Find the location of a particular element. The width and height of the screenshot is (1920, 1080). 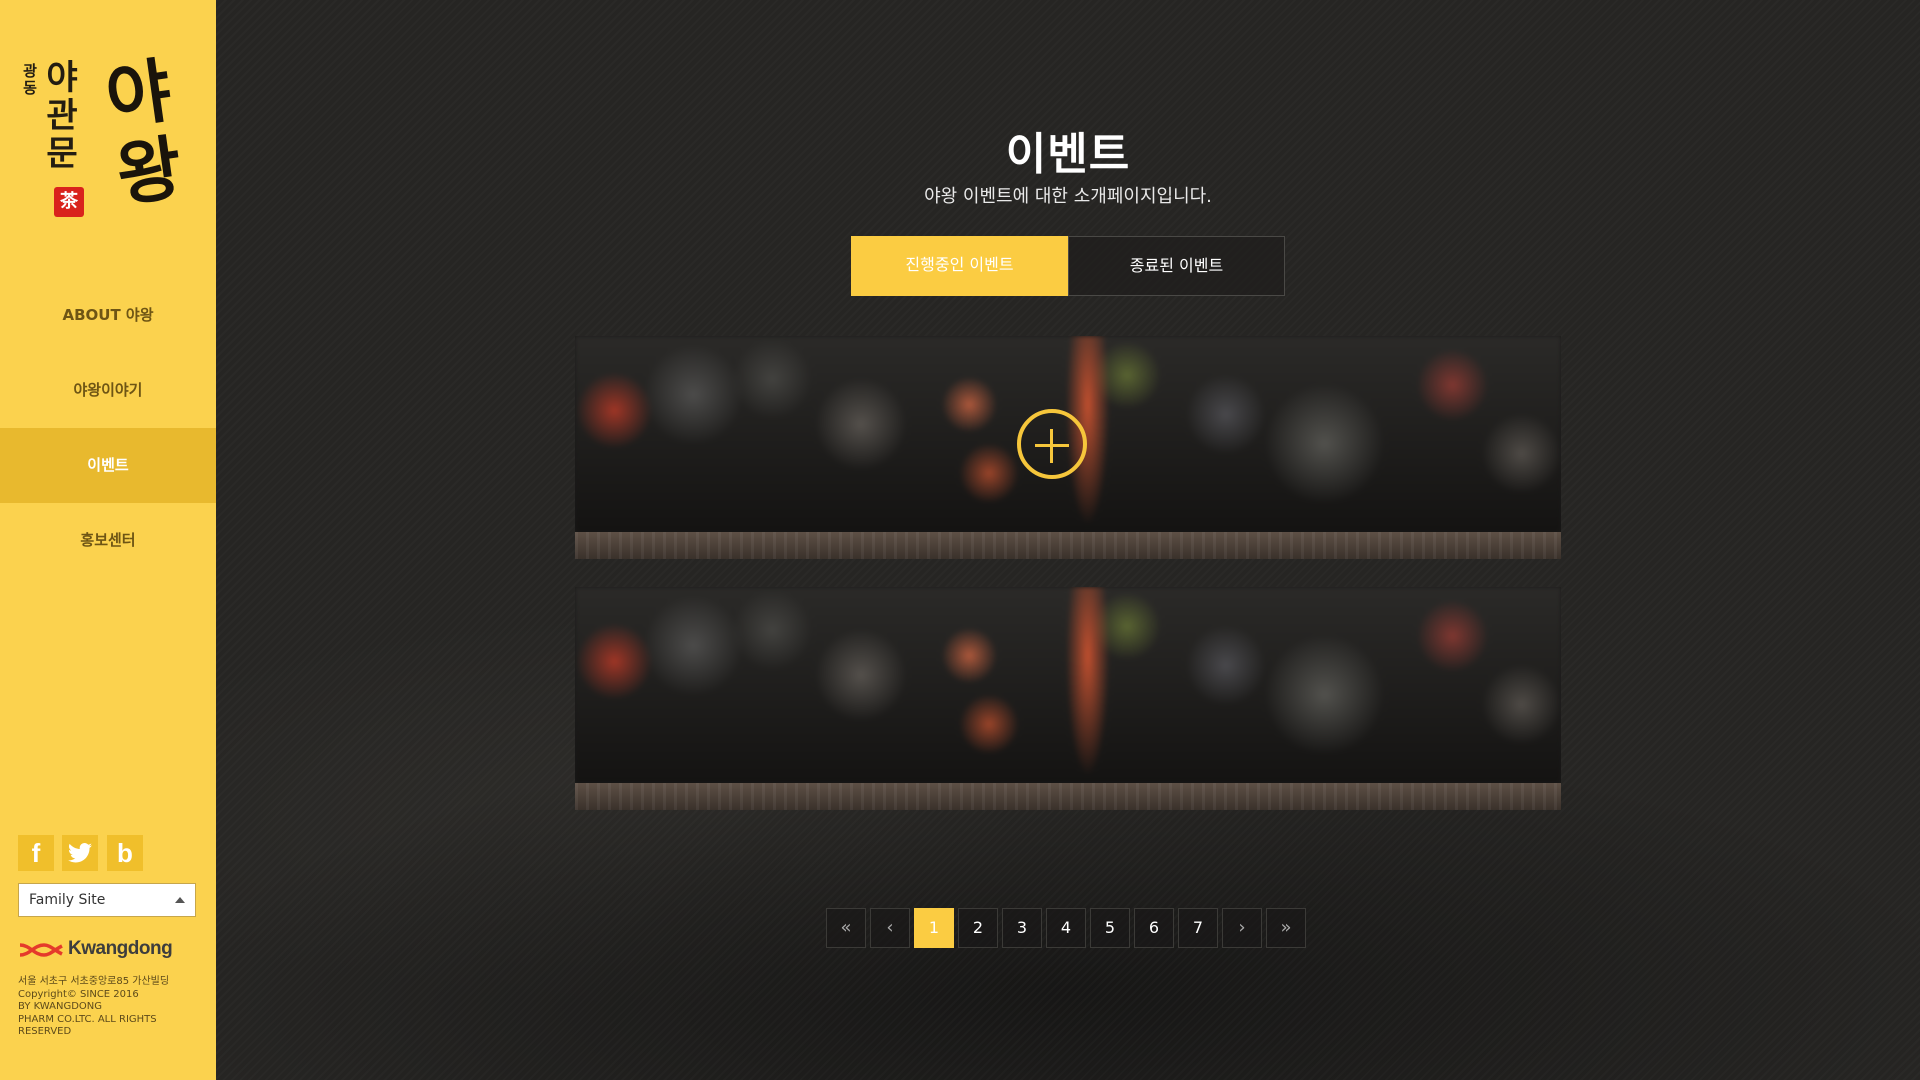

nav-item-pr-center: 홍보센터 is located at coordinates (108, 540).